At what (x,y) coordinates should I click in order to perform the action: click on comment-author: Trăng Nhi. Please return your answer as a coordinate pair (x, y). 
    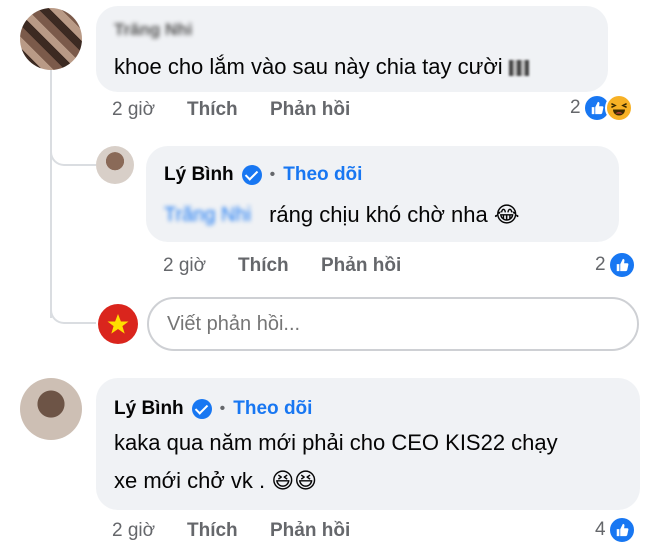
    Looking at the image, I should click on (153, 30).